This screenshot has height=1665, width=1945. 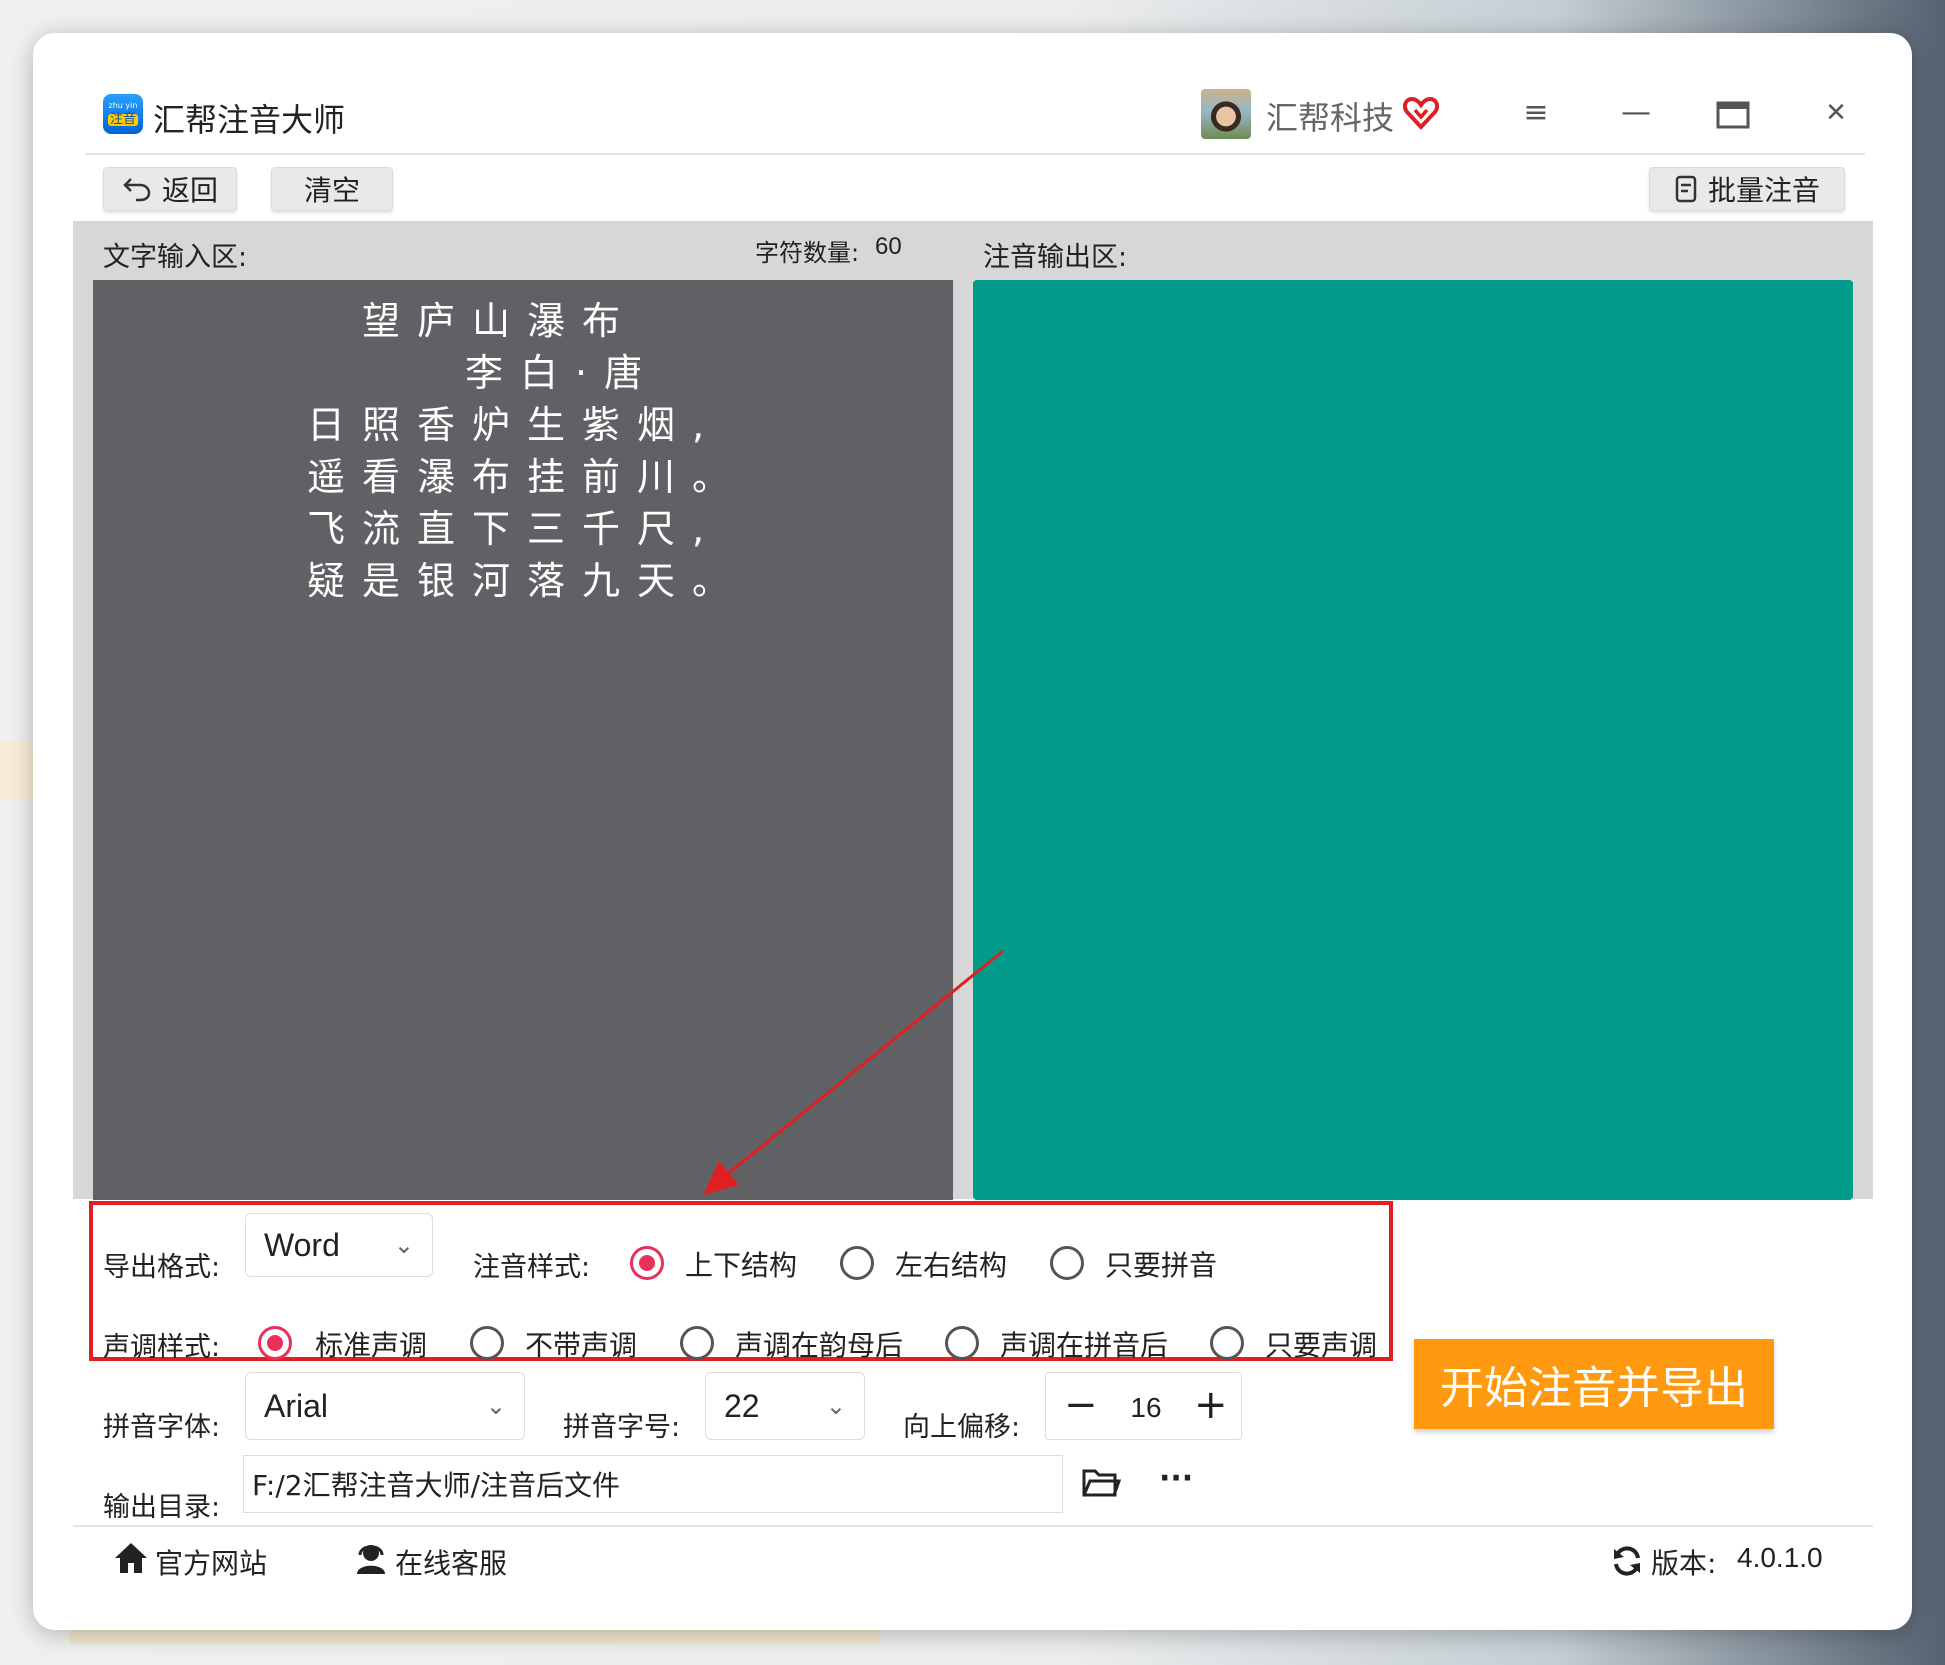 I want to click on app-logo-icon: zhu yin 注音, so click(x=123, y=114).